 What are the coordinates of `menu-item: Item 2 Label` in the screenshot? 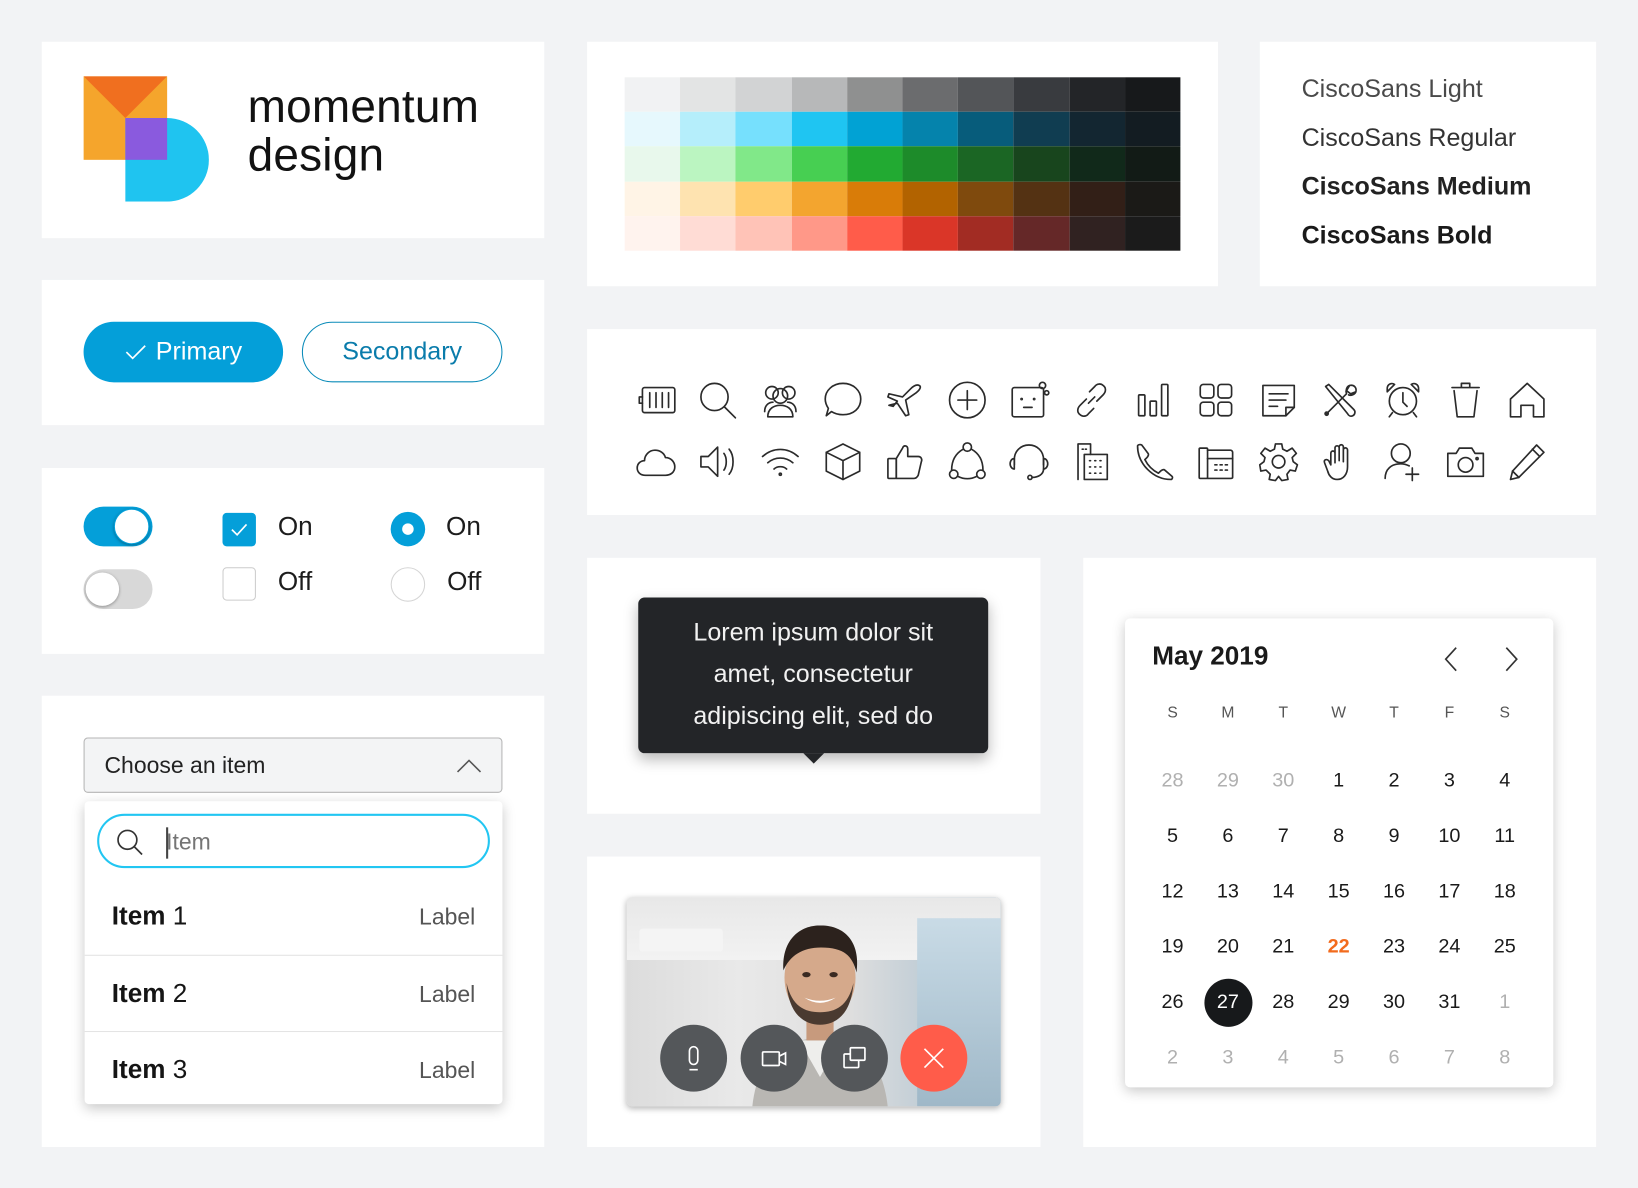 It's located at (293, 992).